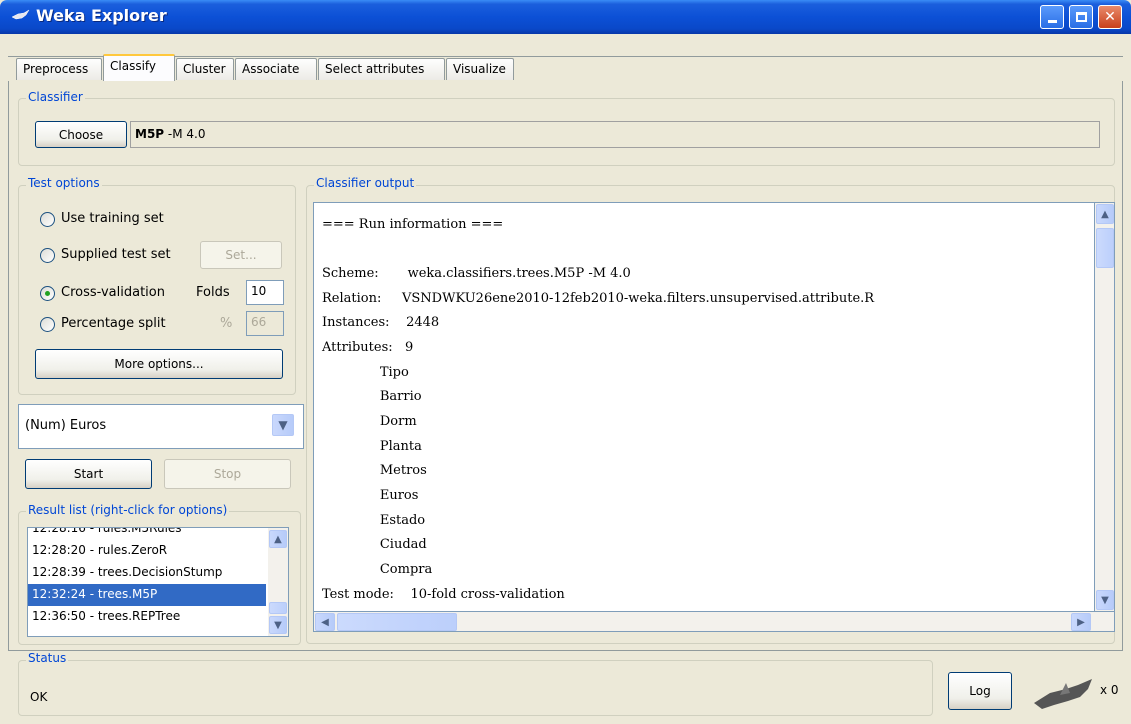 The image size is (1131, 724). What do you see at coordinates (381, 69) in the screenshot?
I see `tab-select-attributes: Select attributes` at bounding box center [381, 69].